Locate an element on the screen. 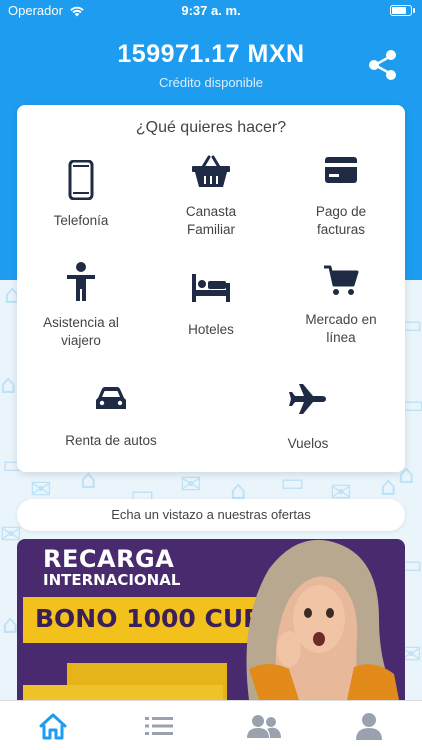 The image size is (422, 750). bottom-tab-bar is located at coordinates (211, 725).